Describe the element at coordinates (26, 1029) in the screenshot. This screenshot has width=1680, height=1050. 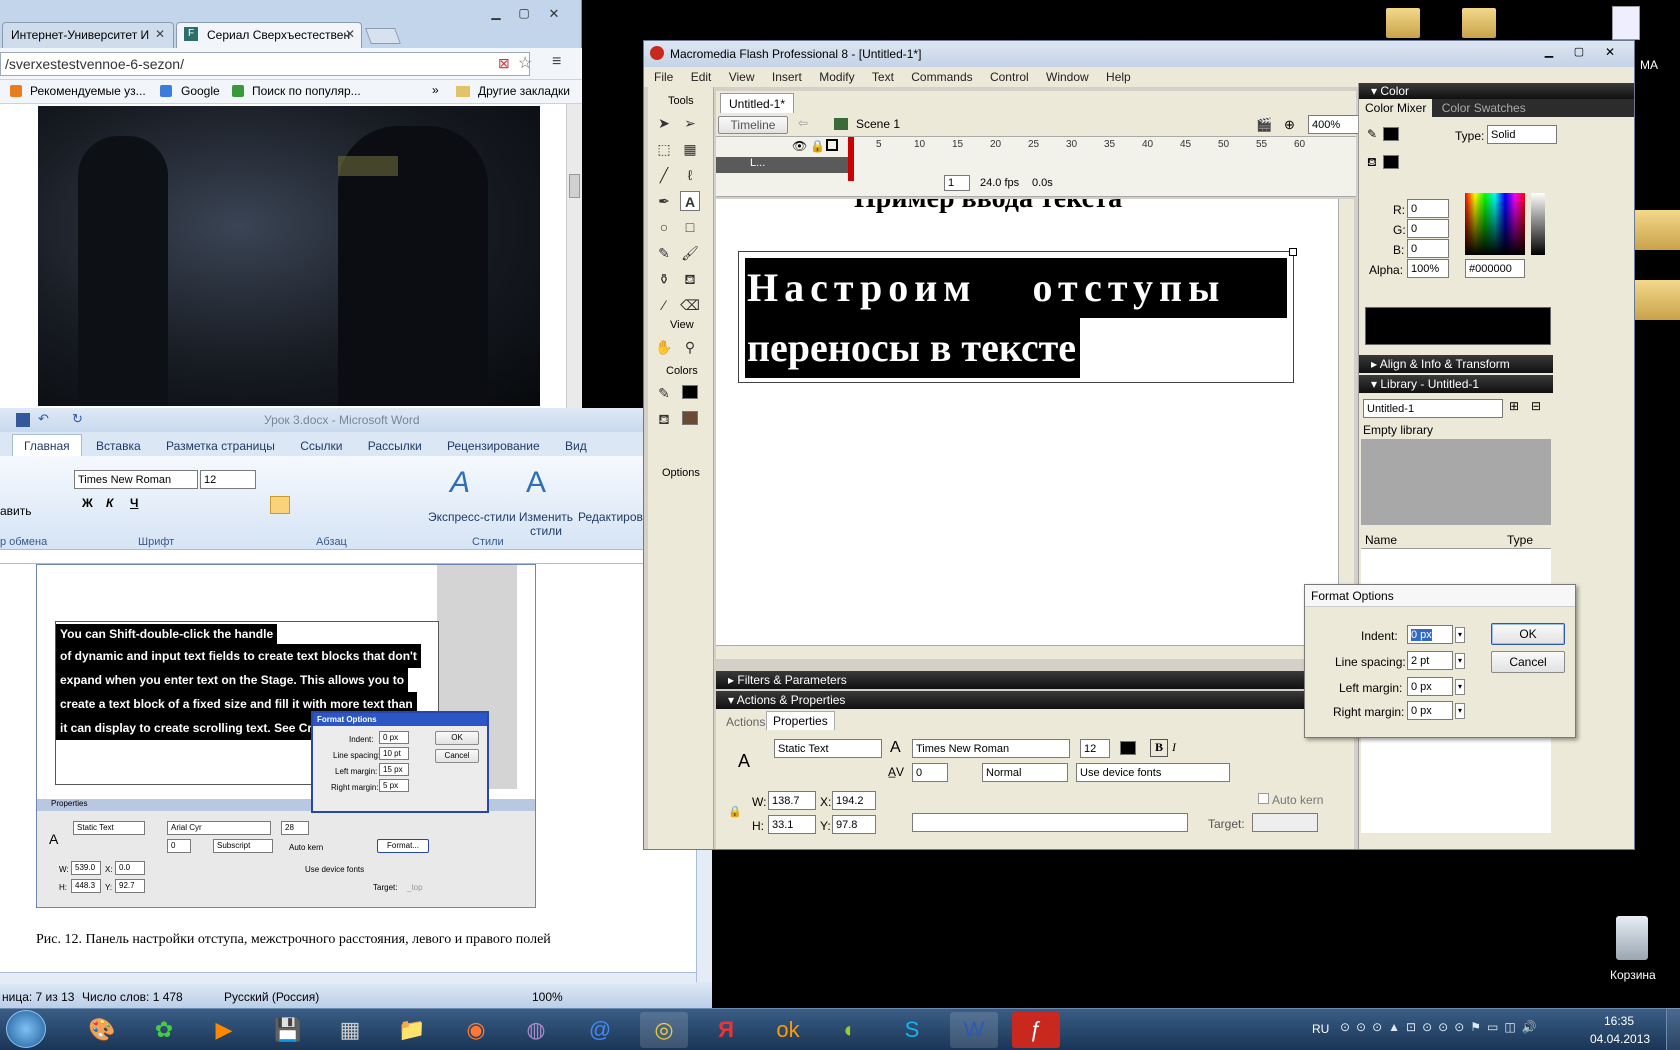
I see `start-button` at that location.